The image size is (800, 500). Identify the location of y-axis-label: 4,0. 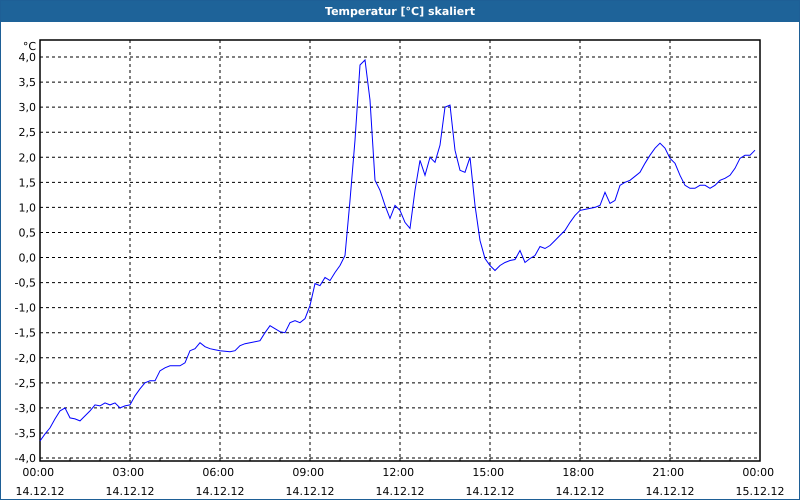
(27, 57).